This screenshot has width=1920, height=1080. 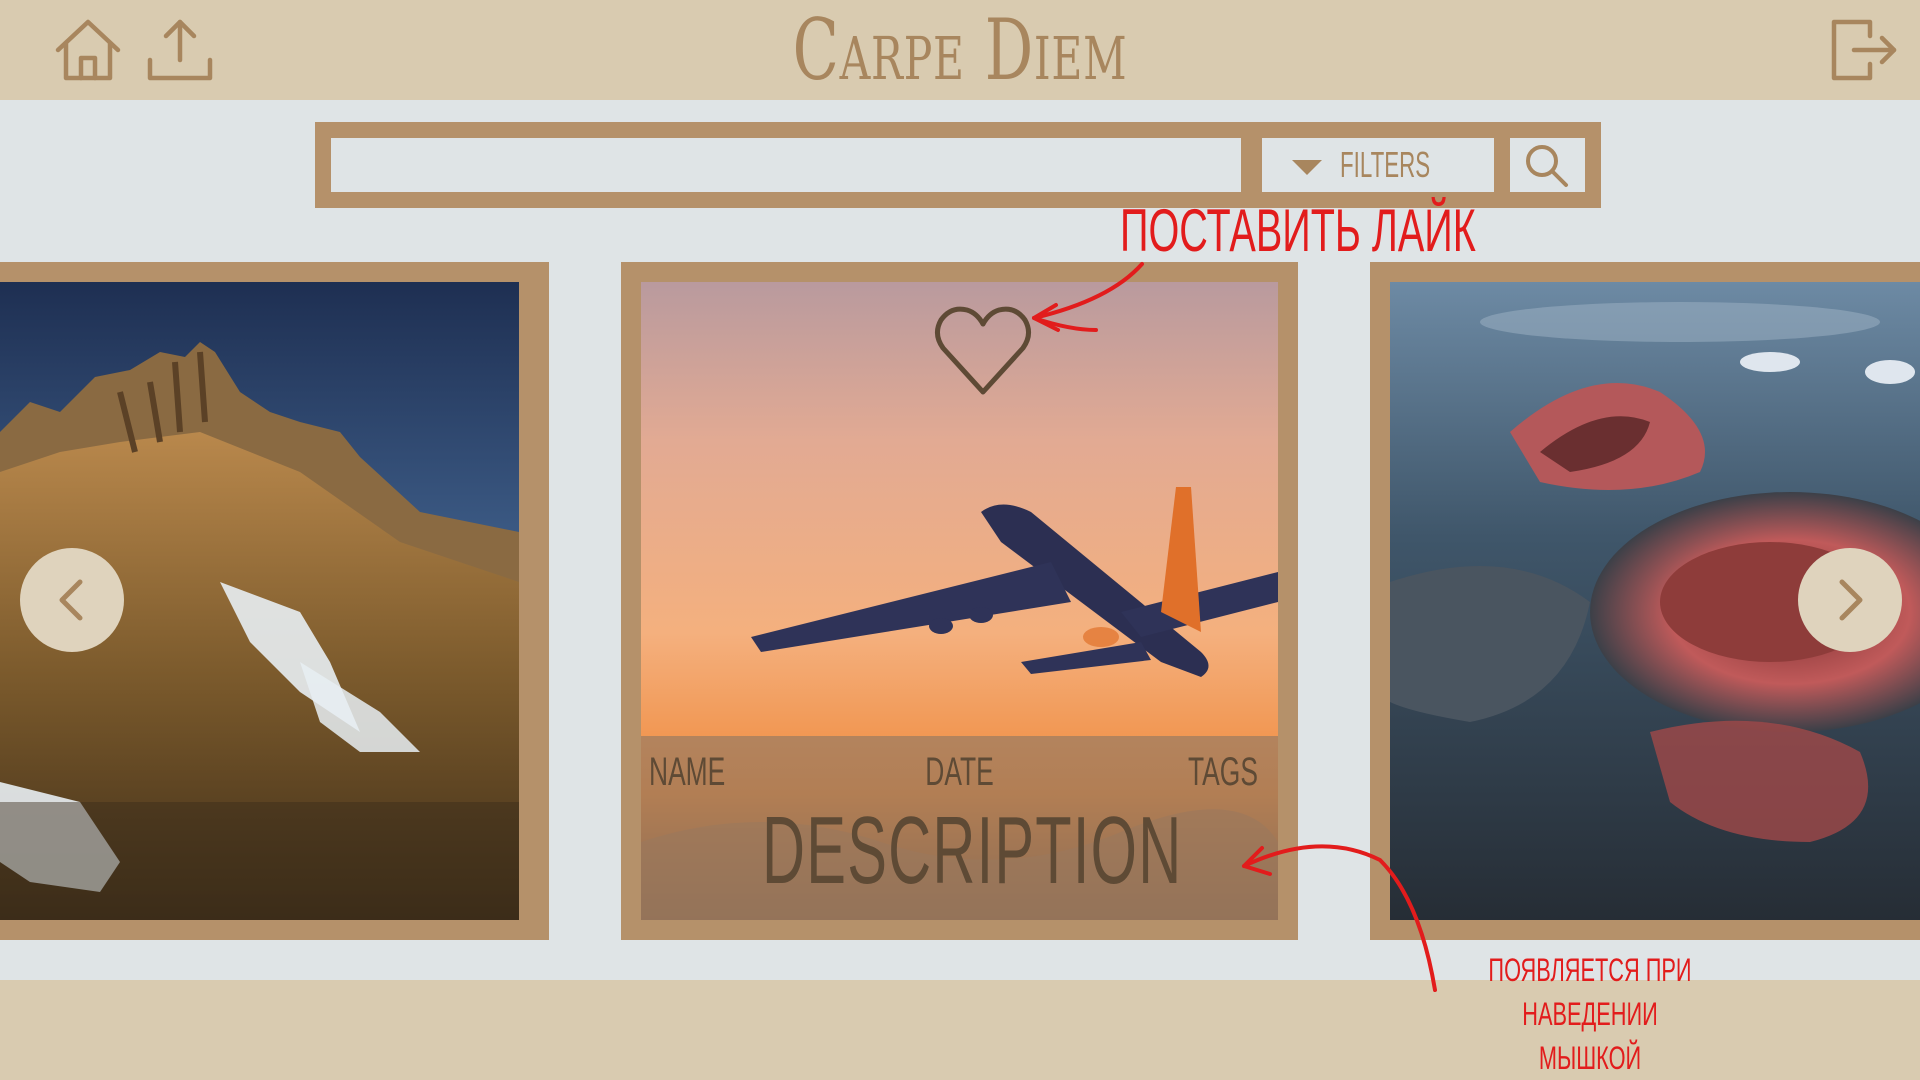 What do you see at coordinates (972, 850) in the screenshot?
I see `photo-description: DESCRIPTION` at bounding box center [972, 850].